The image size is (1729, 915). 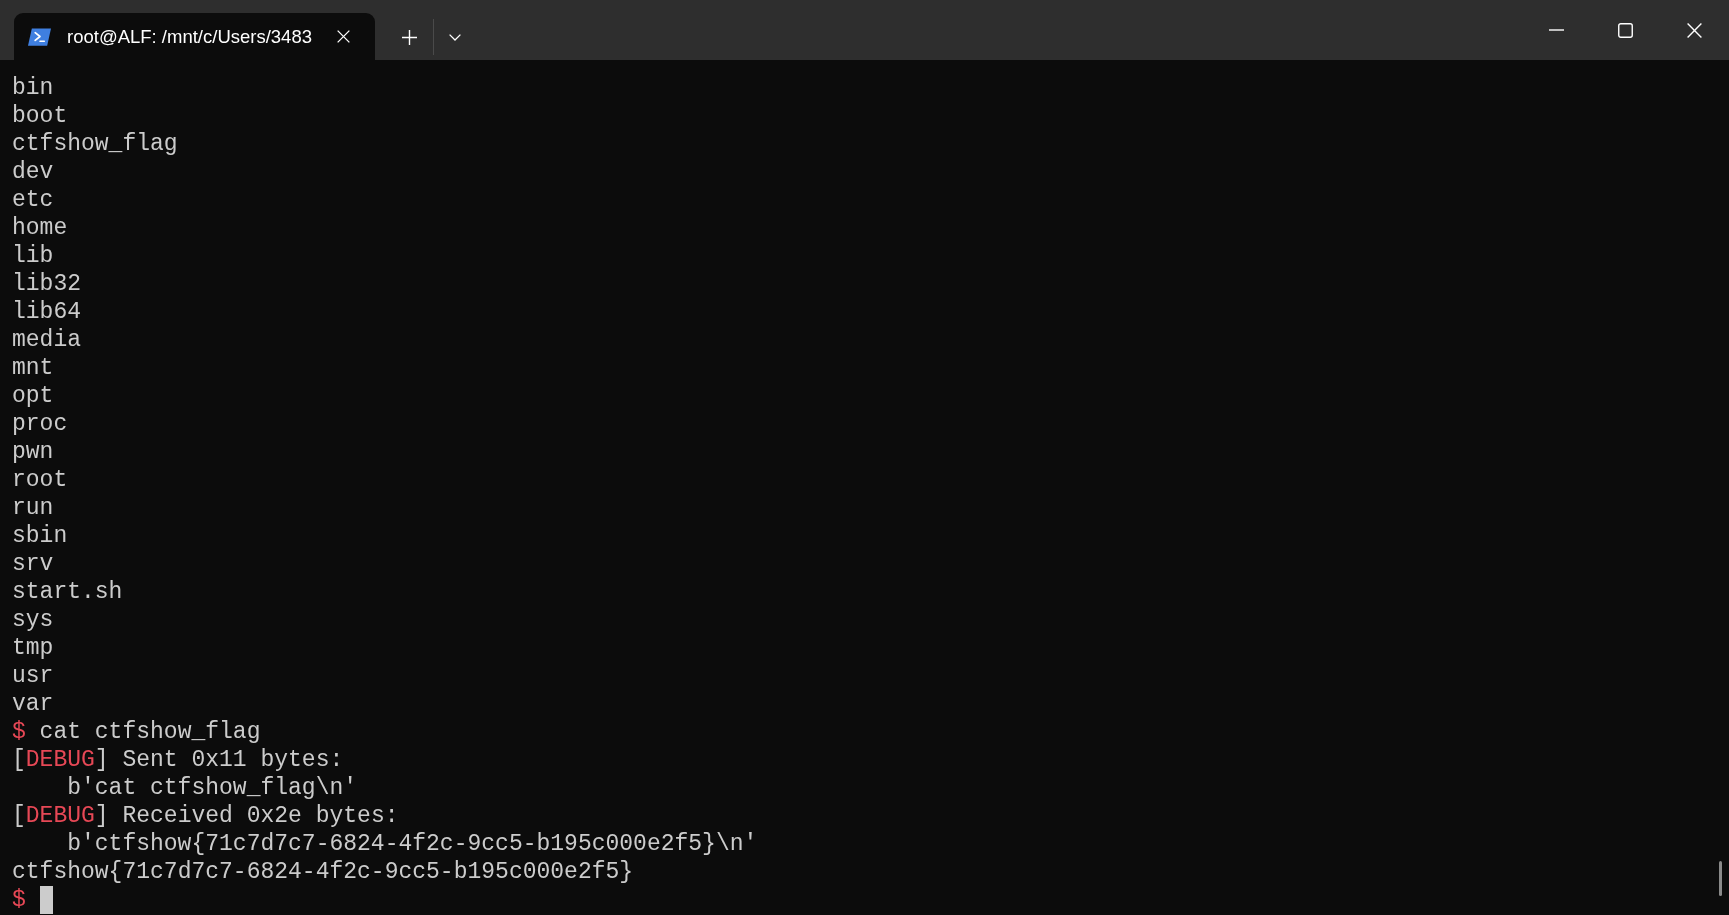 What do you see at coordinates (46, 340) in the screenshot?
I see `output-line: media` at bounding box center [46, 340].